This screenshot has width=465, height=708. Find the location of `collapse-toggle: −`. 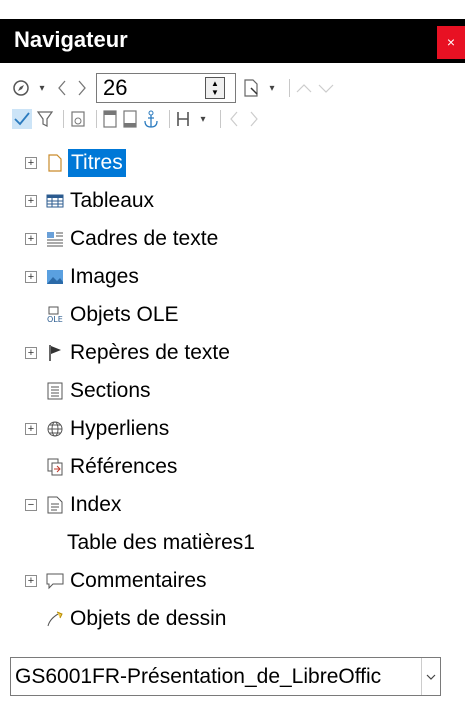

collapse-toggle: − is located at coordinates (31, 505).